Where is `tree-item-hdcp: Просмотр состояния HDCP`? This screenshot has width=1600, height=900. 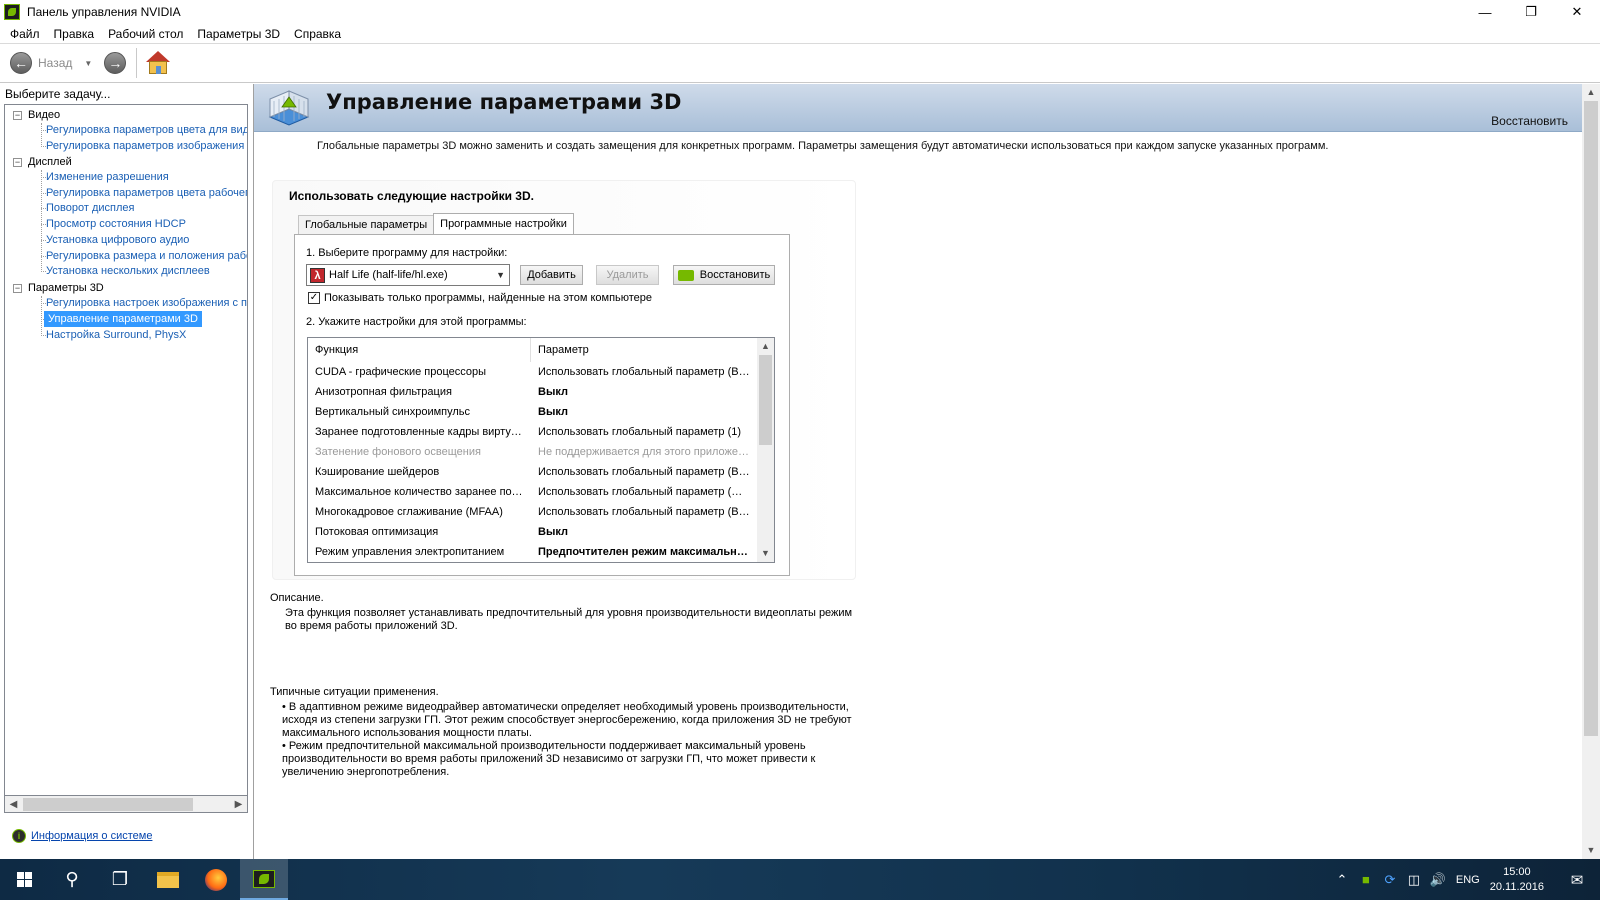
tree-item-hdcp: Просмотр состояния HDCP is located at coordinates (116, 224).